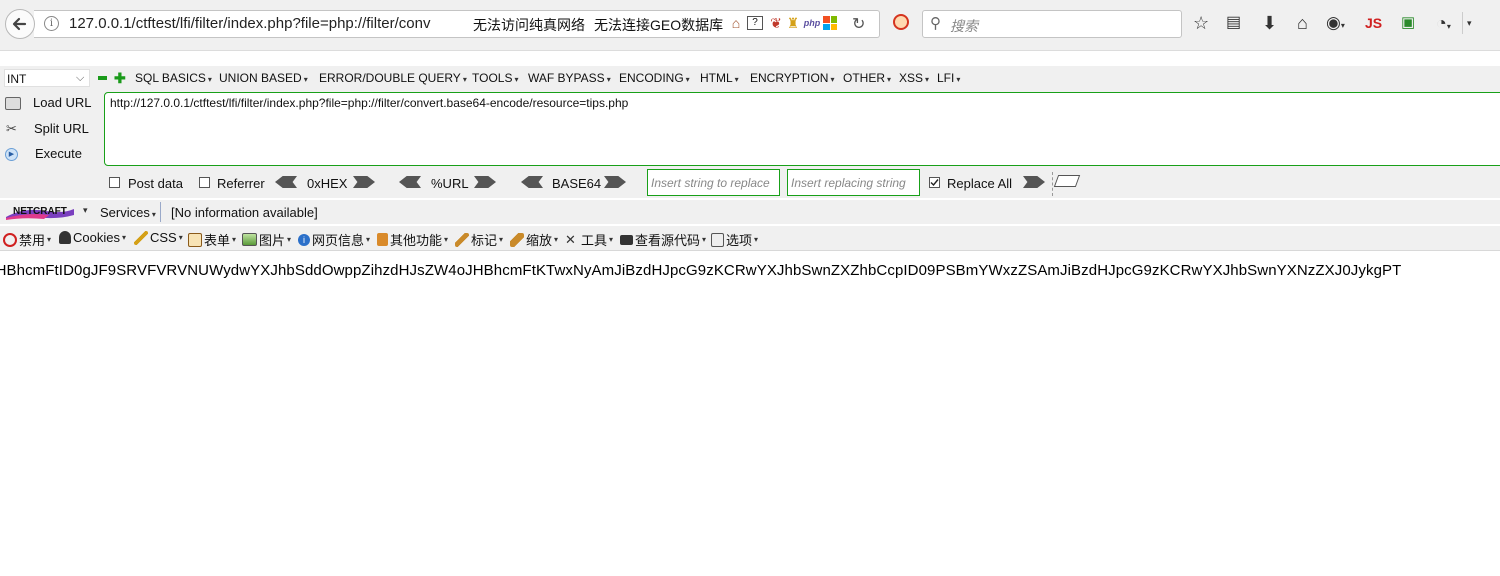 The image size is (1500, 576). I want to click on php-addon-icon: php, so click(812, 23).